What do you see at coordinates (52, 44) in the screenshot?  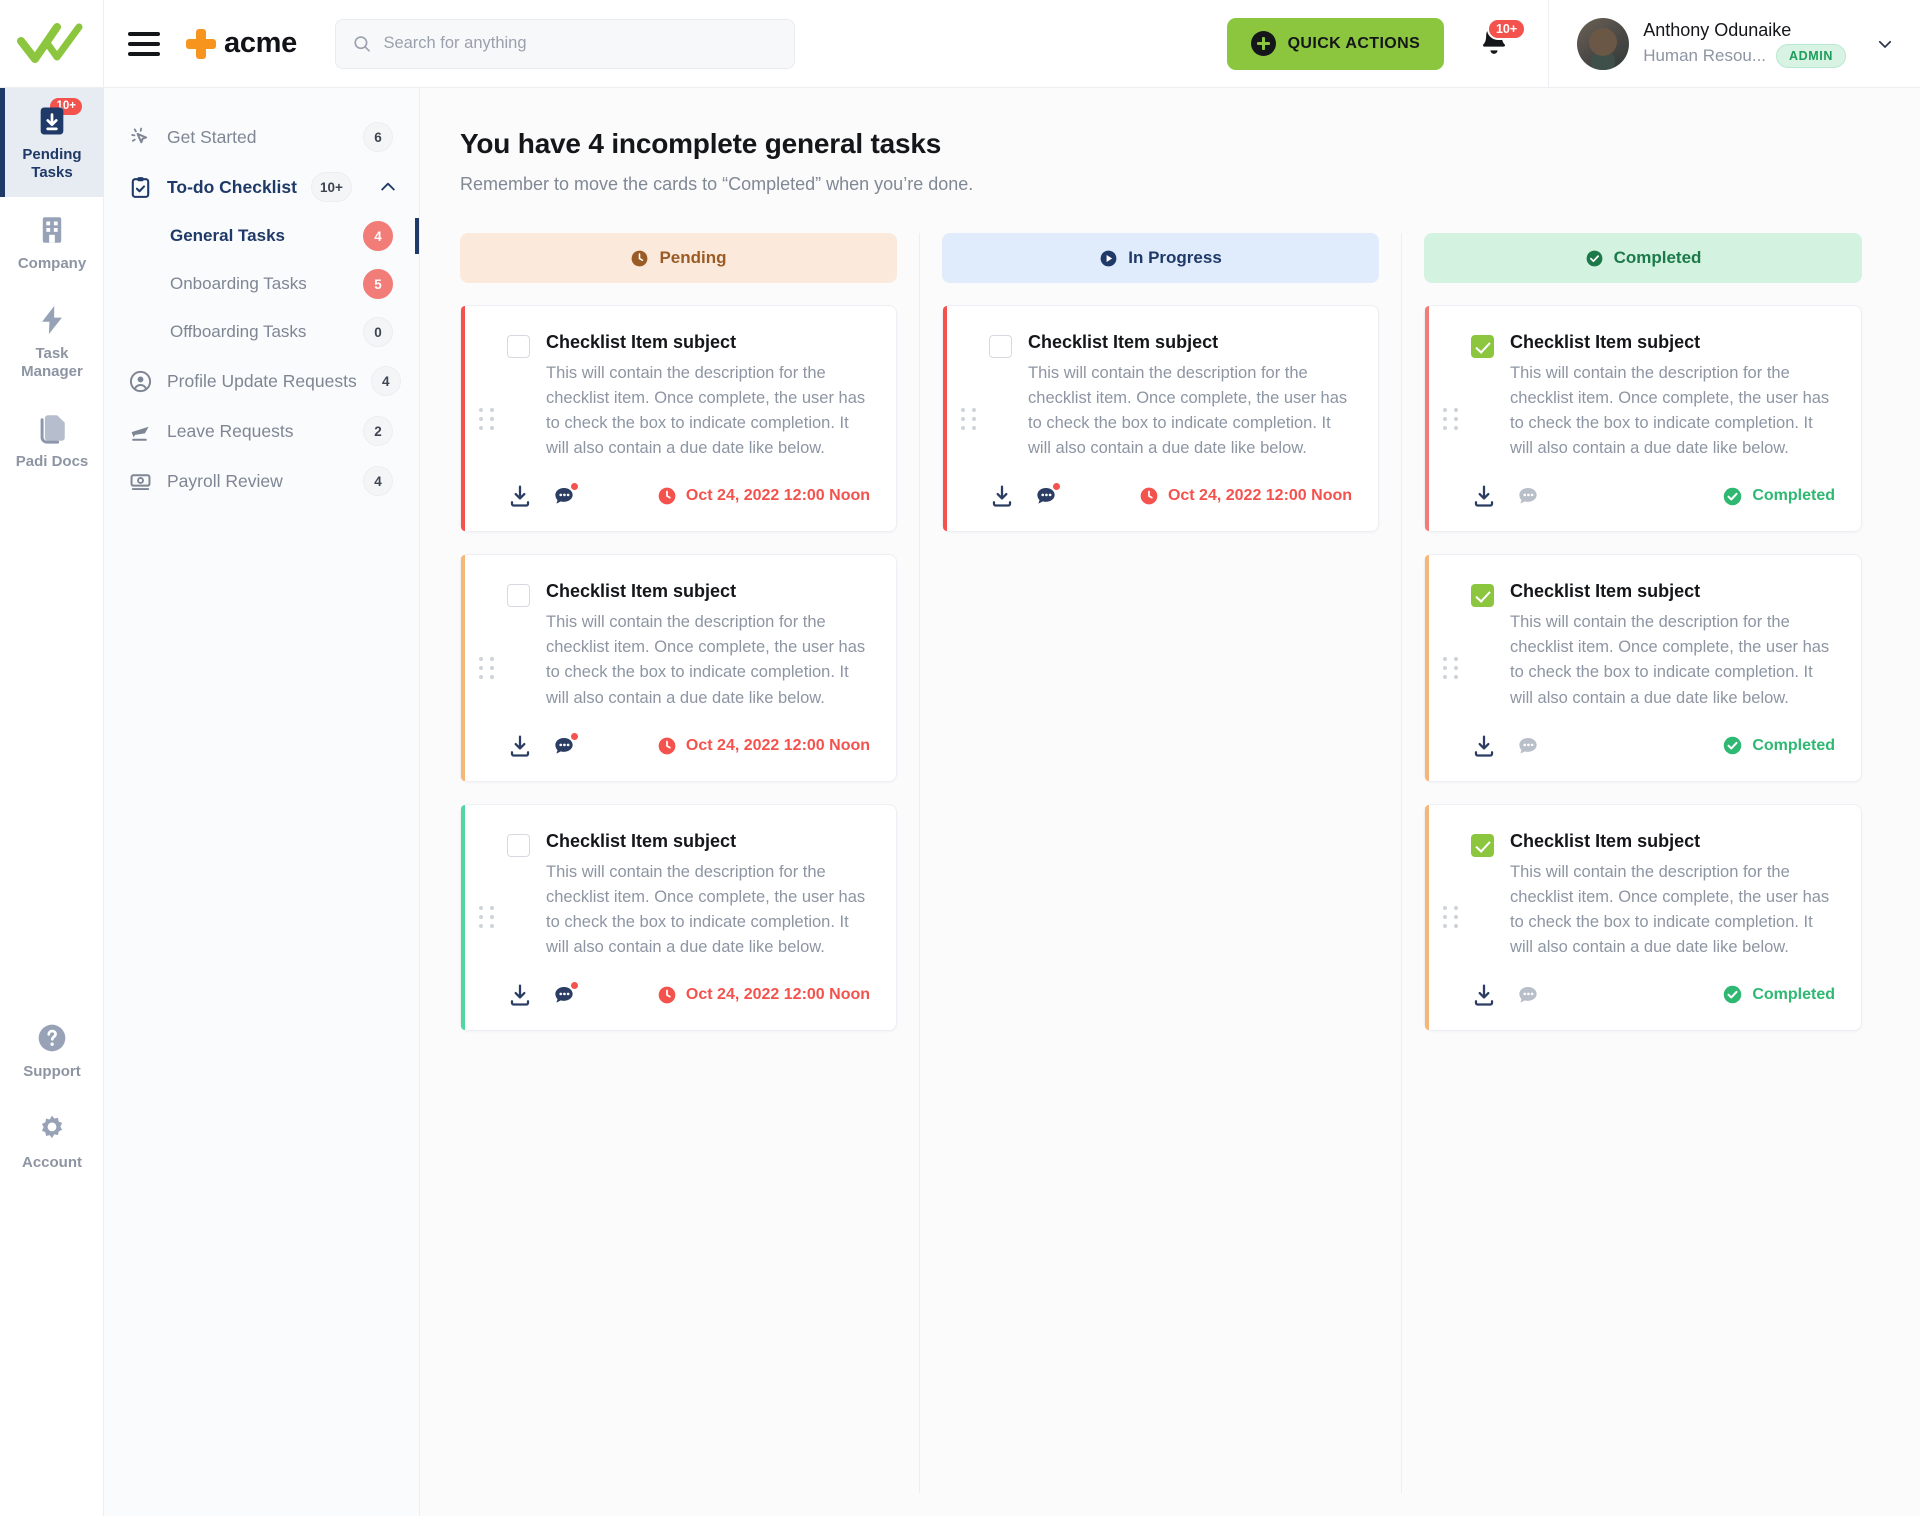 I see `app-logo` at bounding box center [52, 44].